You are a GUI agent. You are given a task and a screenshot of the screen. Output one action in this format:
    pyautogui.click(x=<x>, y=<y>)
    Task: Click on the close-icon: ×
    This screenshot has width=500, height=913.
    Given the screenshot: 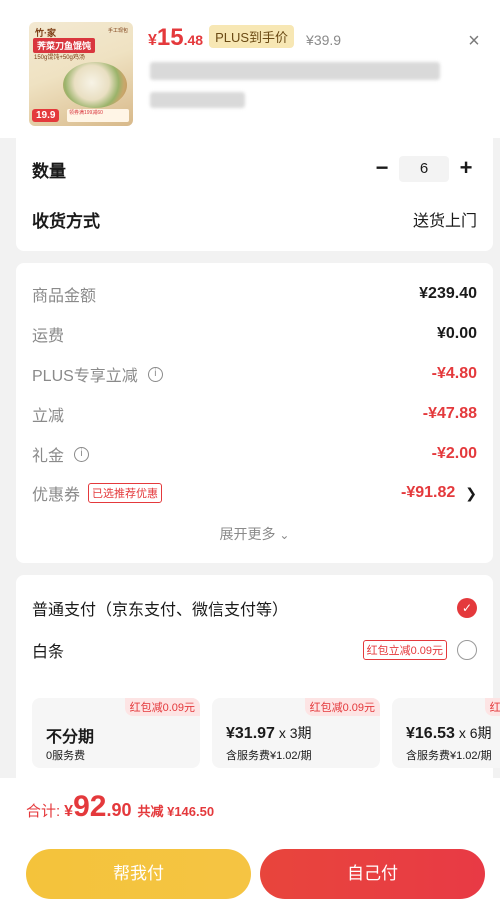 What is the action you would take?
    pyautogui.click(x=474, y=41)
    